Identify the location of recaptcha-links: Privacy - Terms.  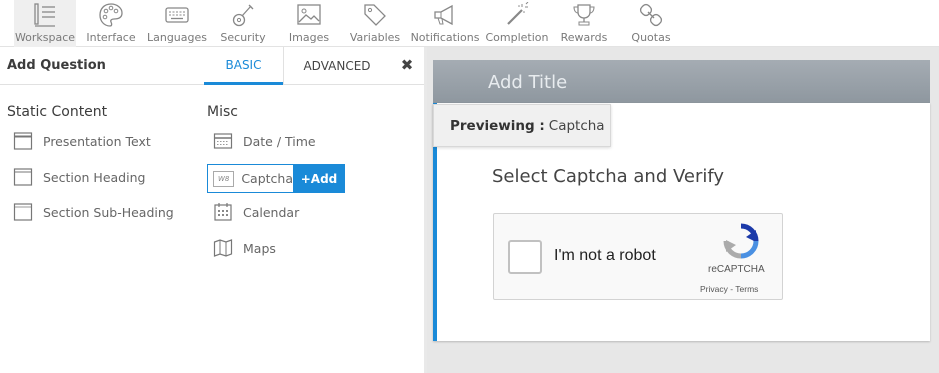
(729, 289).